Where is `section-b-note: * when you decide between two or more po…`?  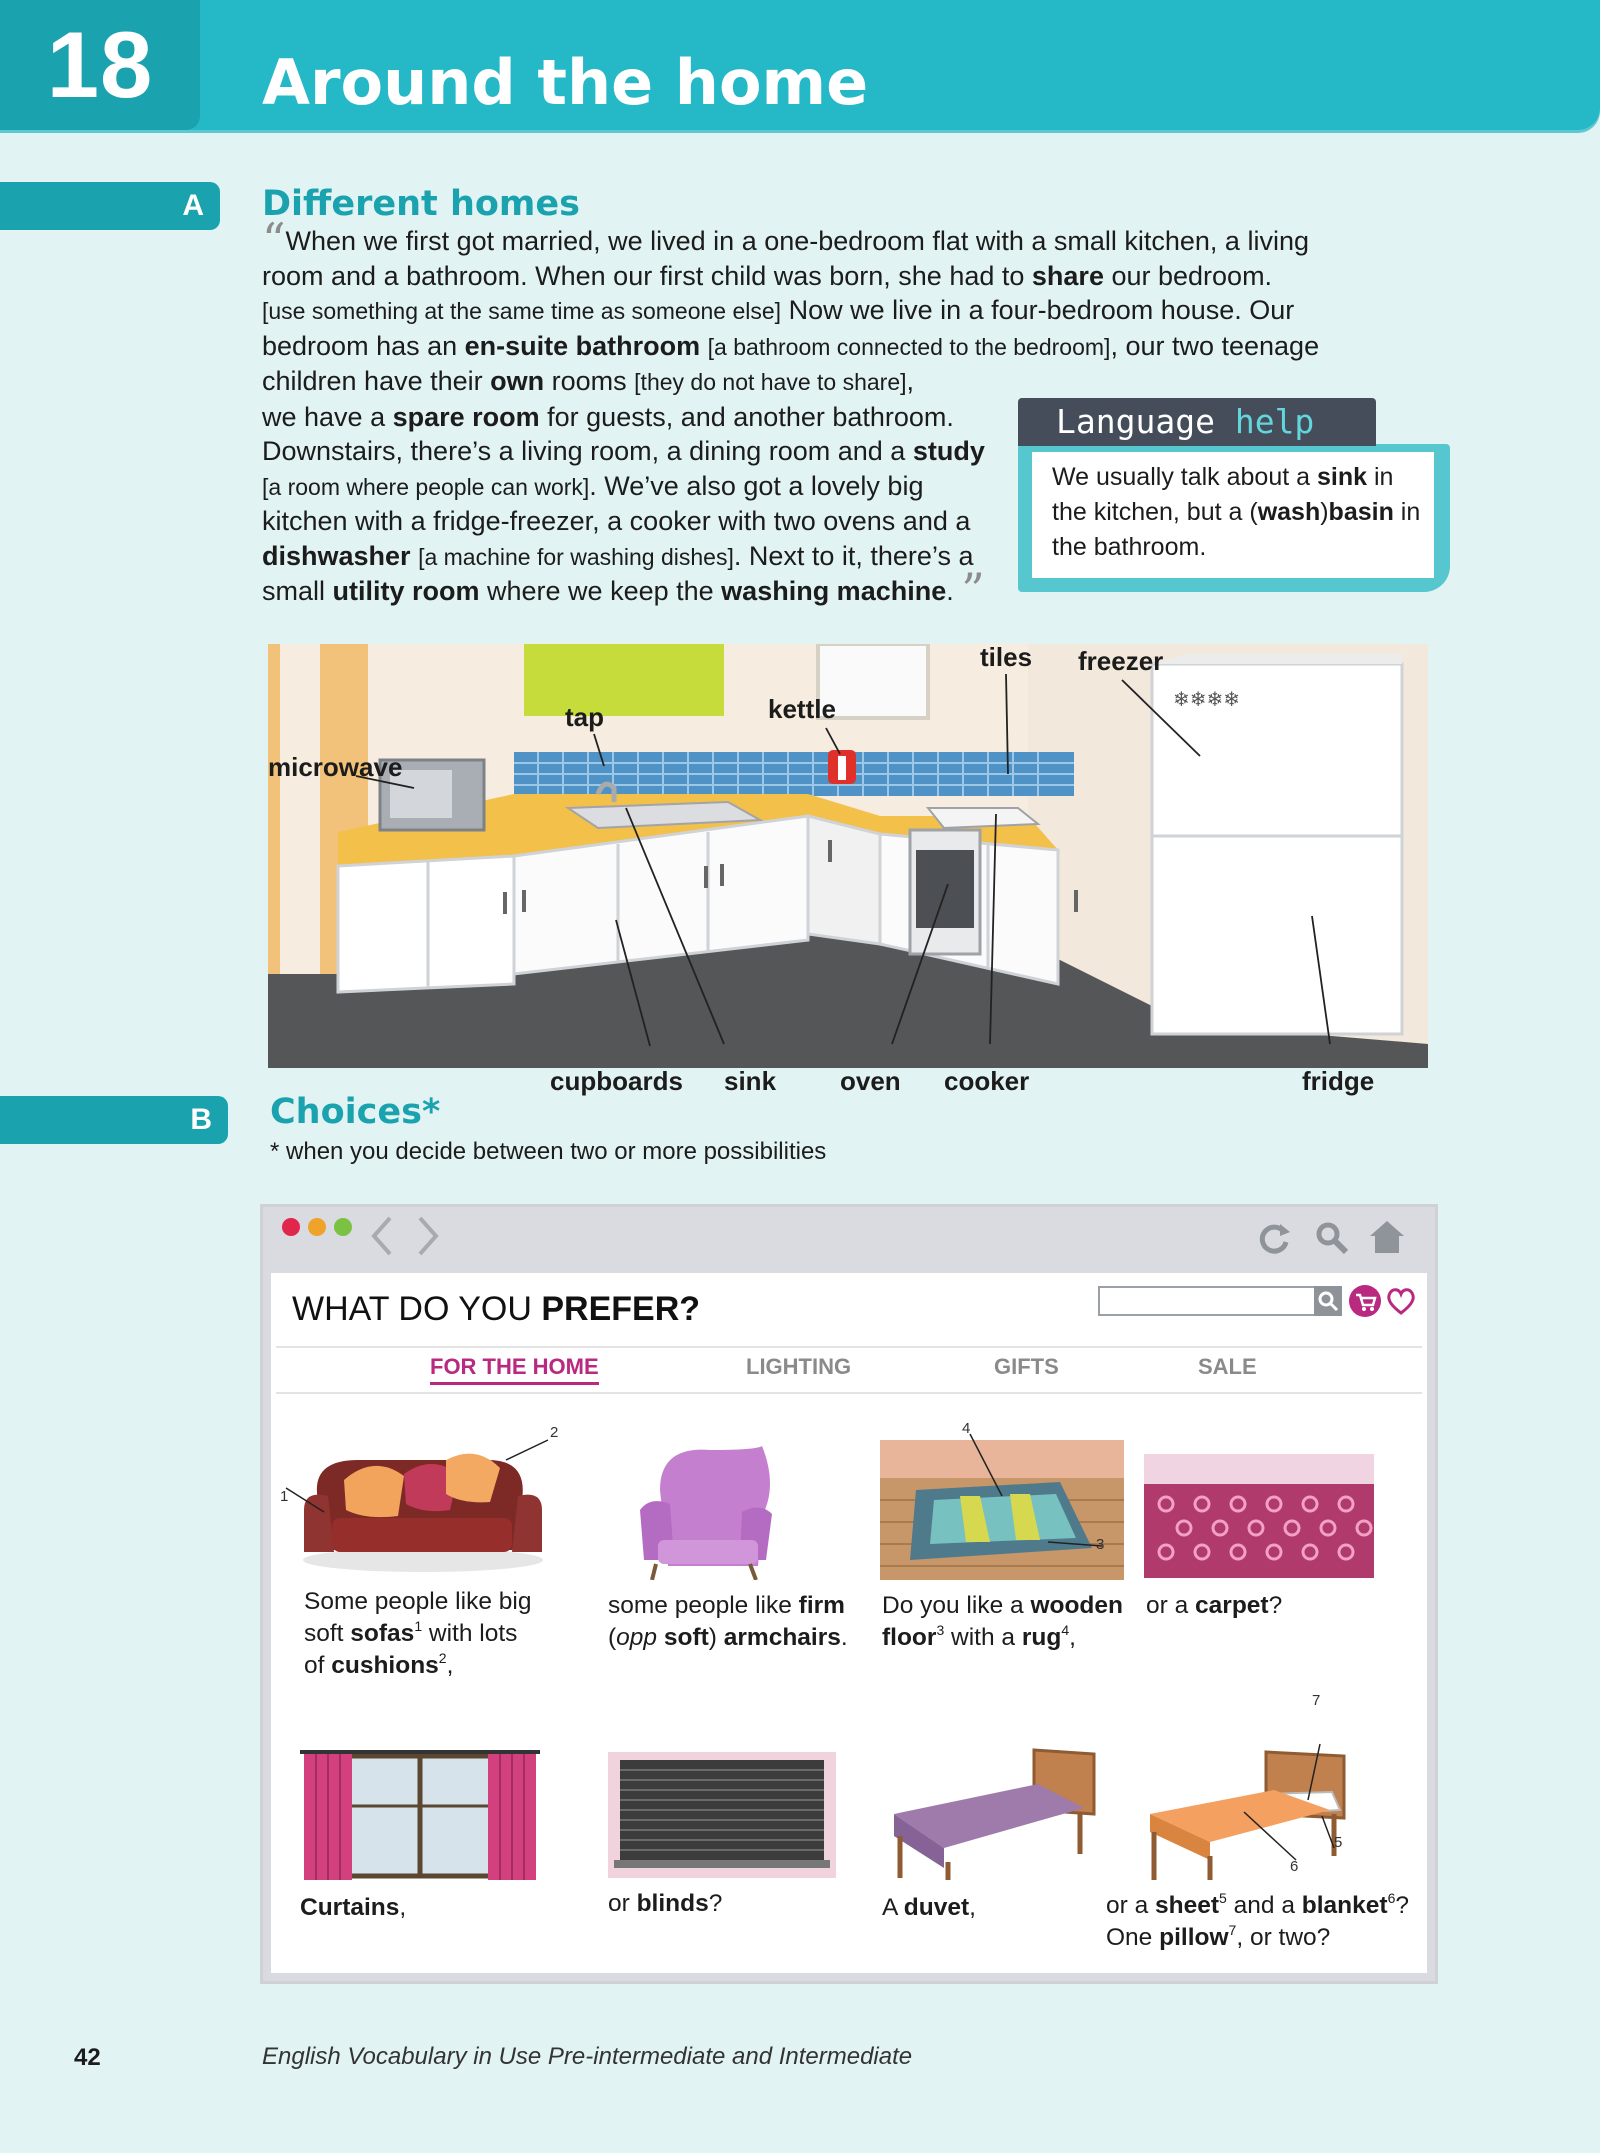 section-b-note: * when you decide between two or more po… is located at coordinates (548, 1151).